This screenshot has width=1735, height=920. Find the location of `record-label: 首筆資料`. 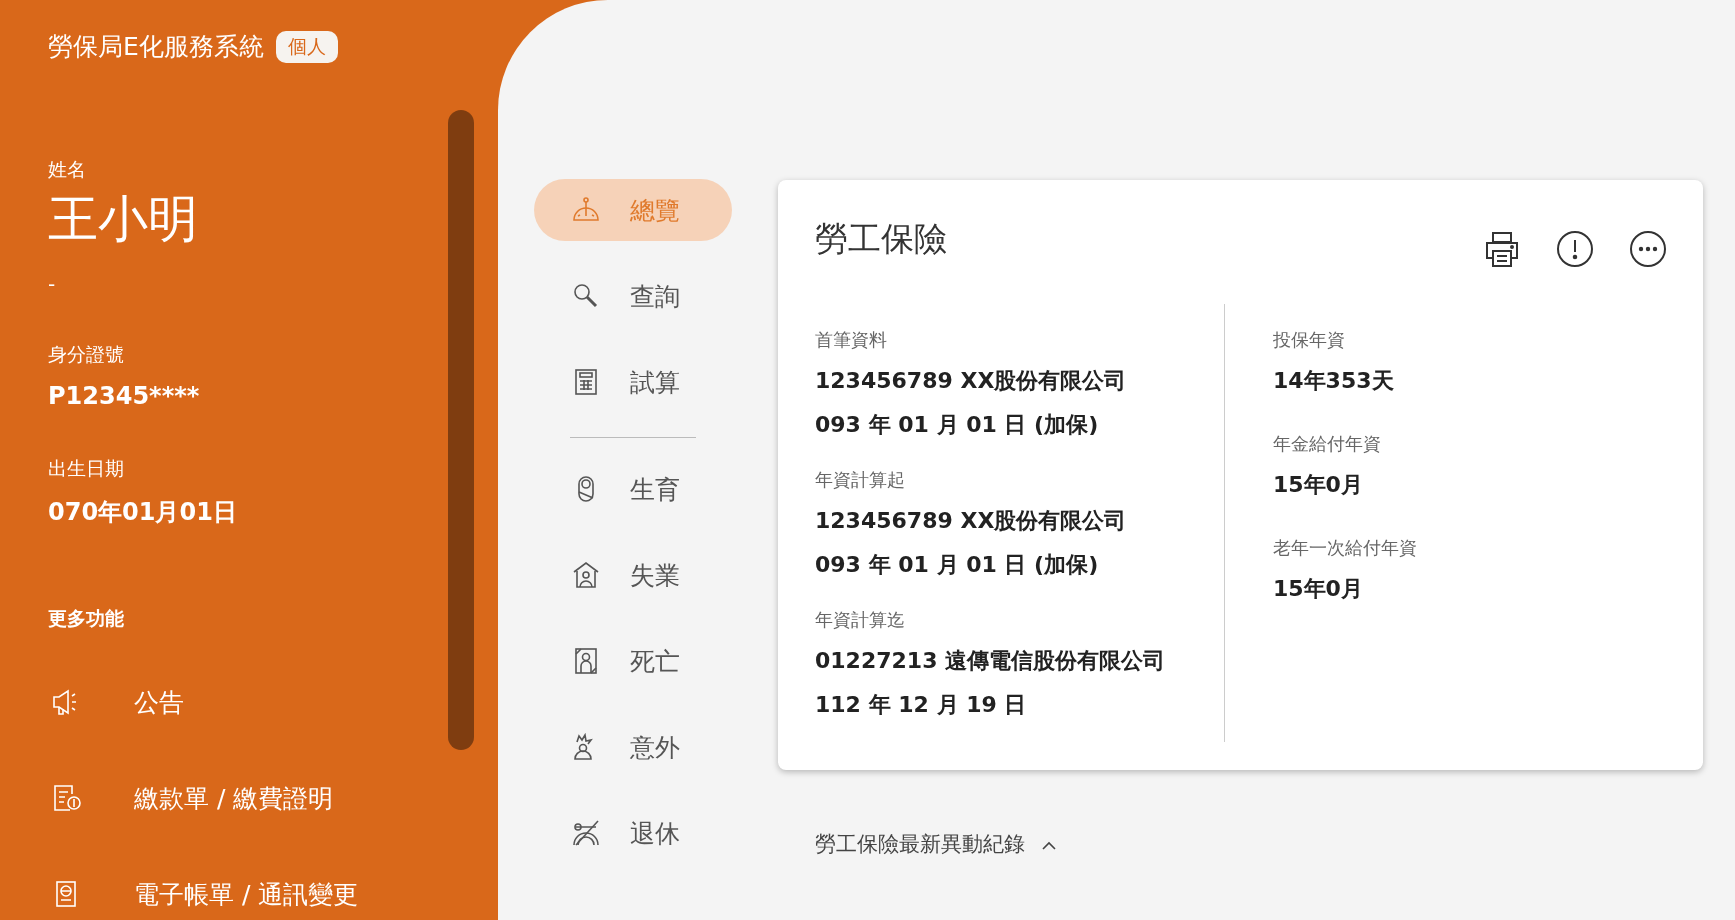

record-label: 首筆資料 is located at coordinates (851, 340).